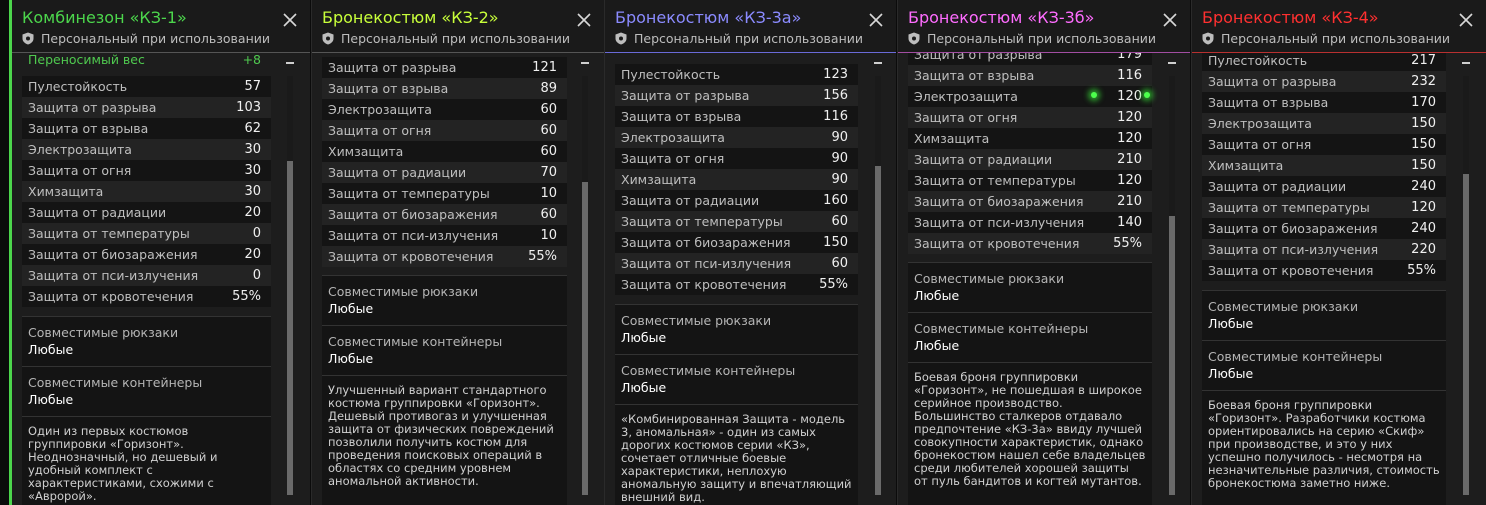 This screenshot has height=505, width=1486. What do you see at coordinates (1001, 17) in the screenshot?
I see `item-title: Бронекостюм «КЗ-3б»` at bounding box center [1001, 17].